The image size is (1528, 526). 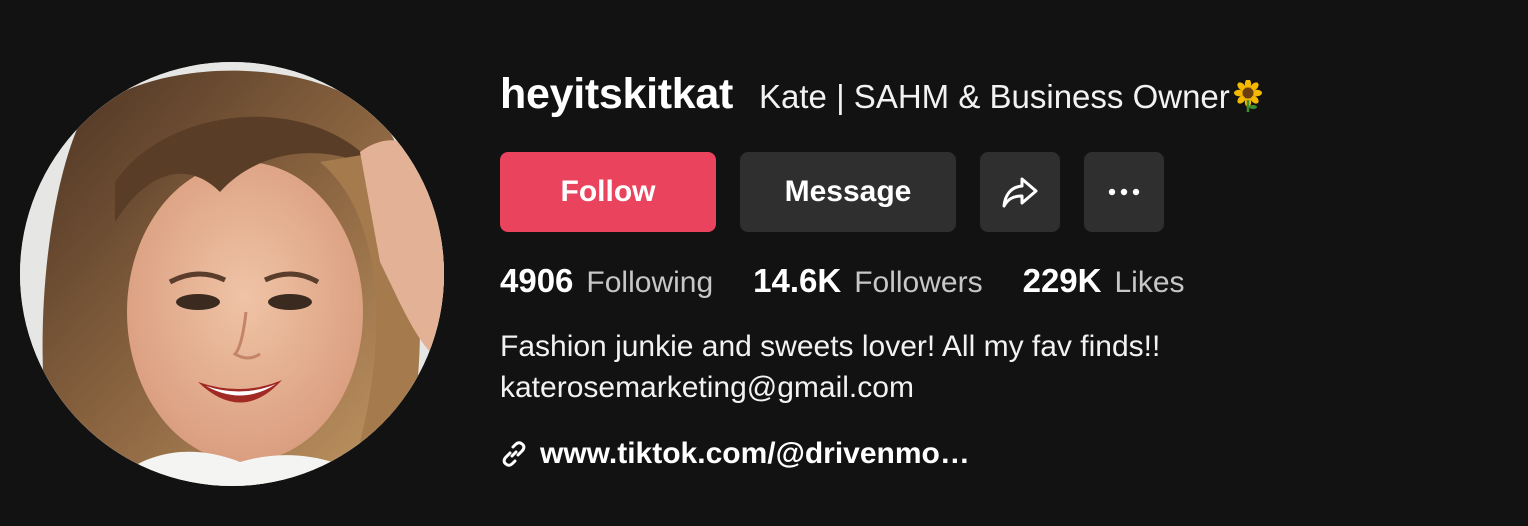 I want to click on likes-label: Likes, so click(x=1149, y=282).